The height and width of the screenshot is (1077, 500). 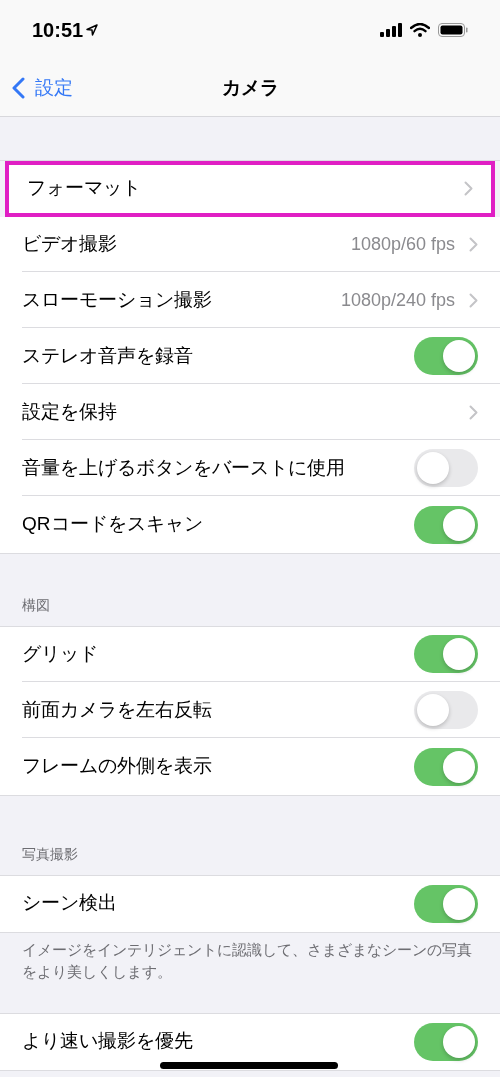 What do you see at coordinates (84, 187) in the screenshot?
I see `row-label: フォーマット` at bounding box center [84, 187].